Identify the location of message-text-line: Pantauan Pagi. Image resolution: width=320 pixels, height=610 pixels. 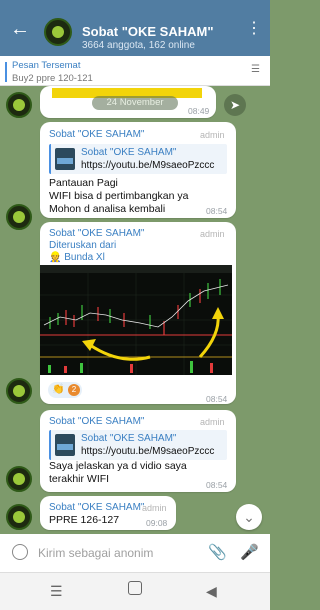
(83, 183).